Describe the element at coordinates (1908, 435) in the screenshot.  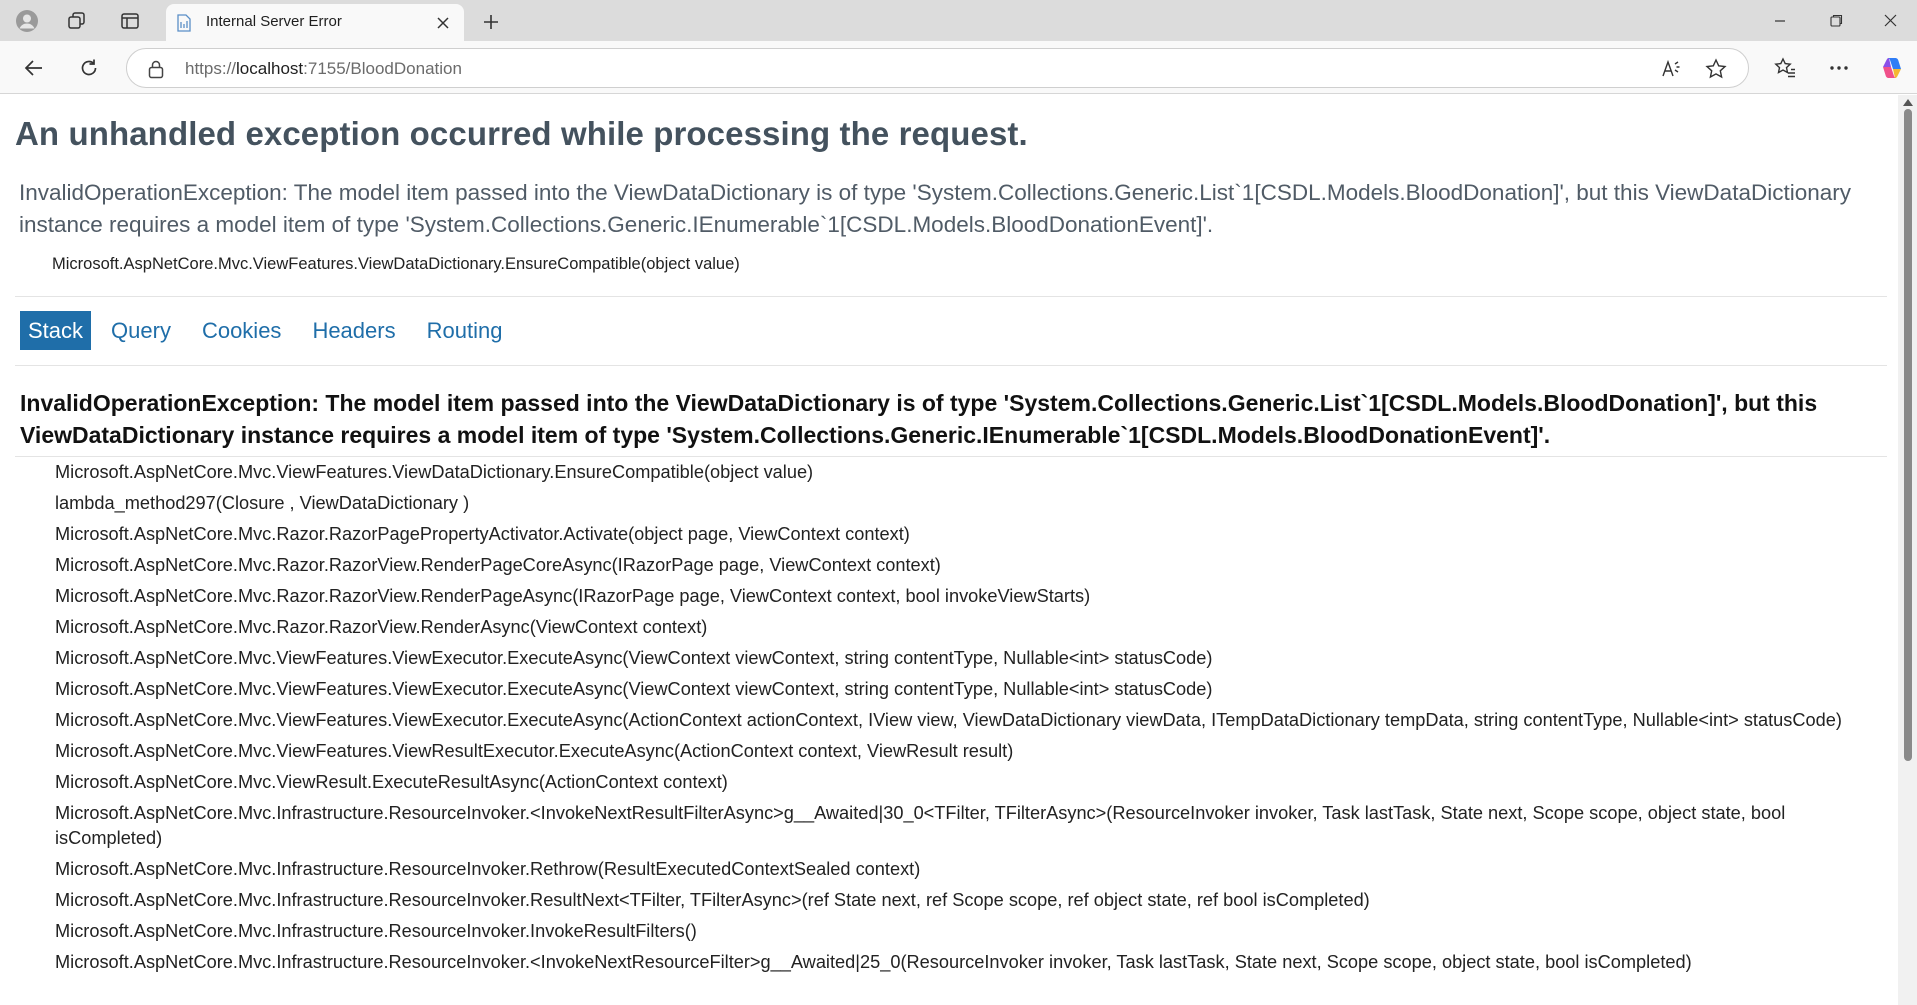
I see `scrollbar-thumb` at that location.